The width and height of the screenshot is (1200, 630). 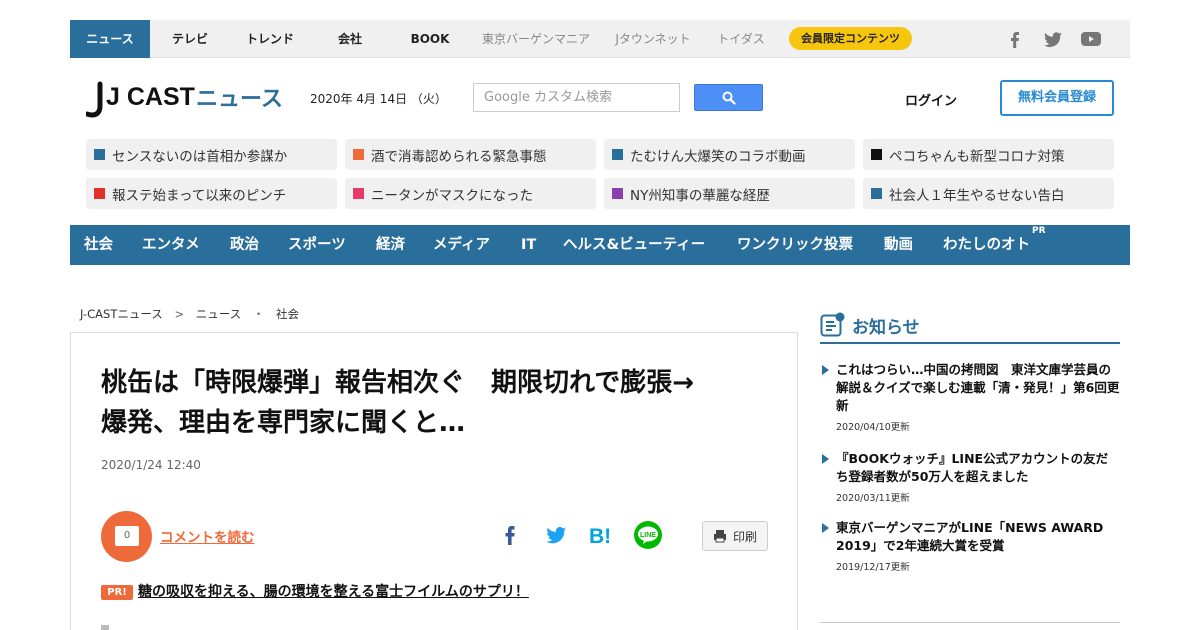 I want to click on read-comments-link: コメントを読む, so click(x=207, y=536).